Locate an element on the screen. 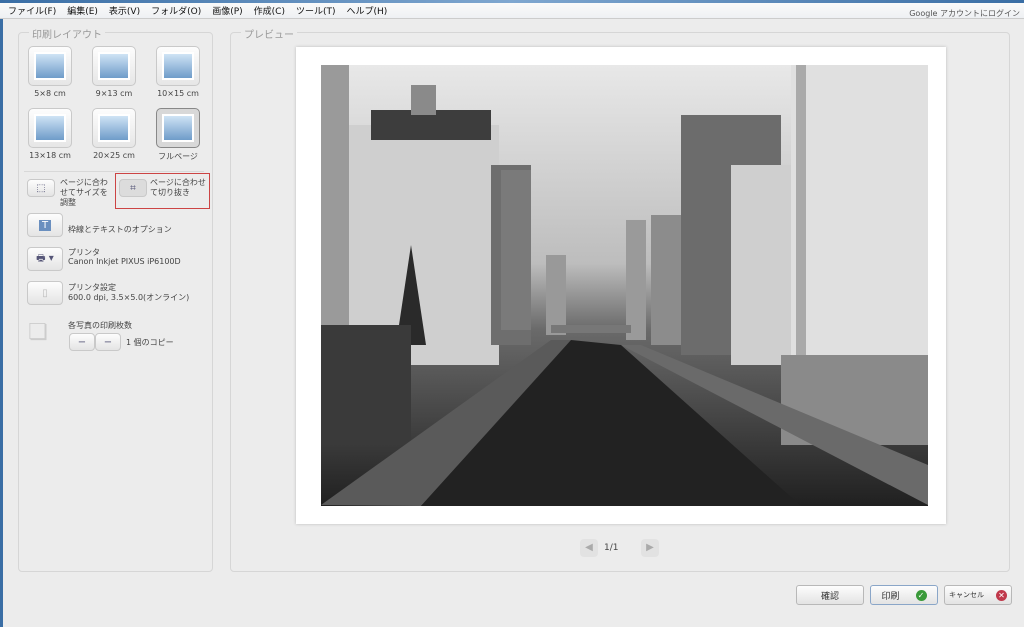 Image resolution: width=1024 pixels, height=627 pixels. copies-value: 1 個のコピー is located at coordinates (150, 342).